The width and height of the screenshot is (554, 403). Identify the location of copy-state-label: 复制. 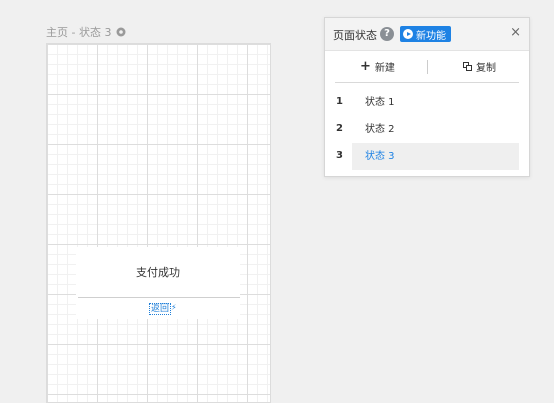
(486, 68).